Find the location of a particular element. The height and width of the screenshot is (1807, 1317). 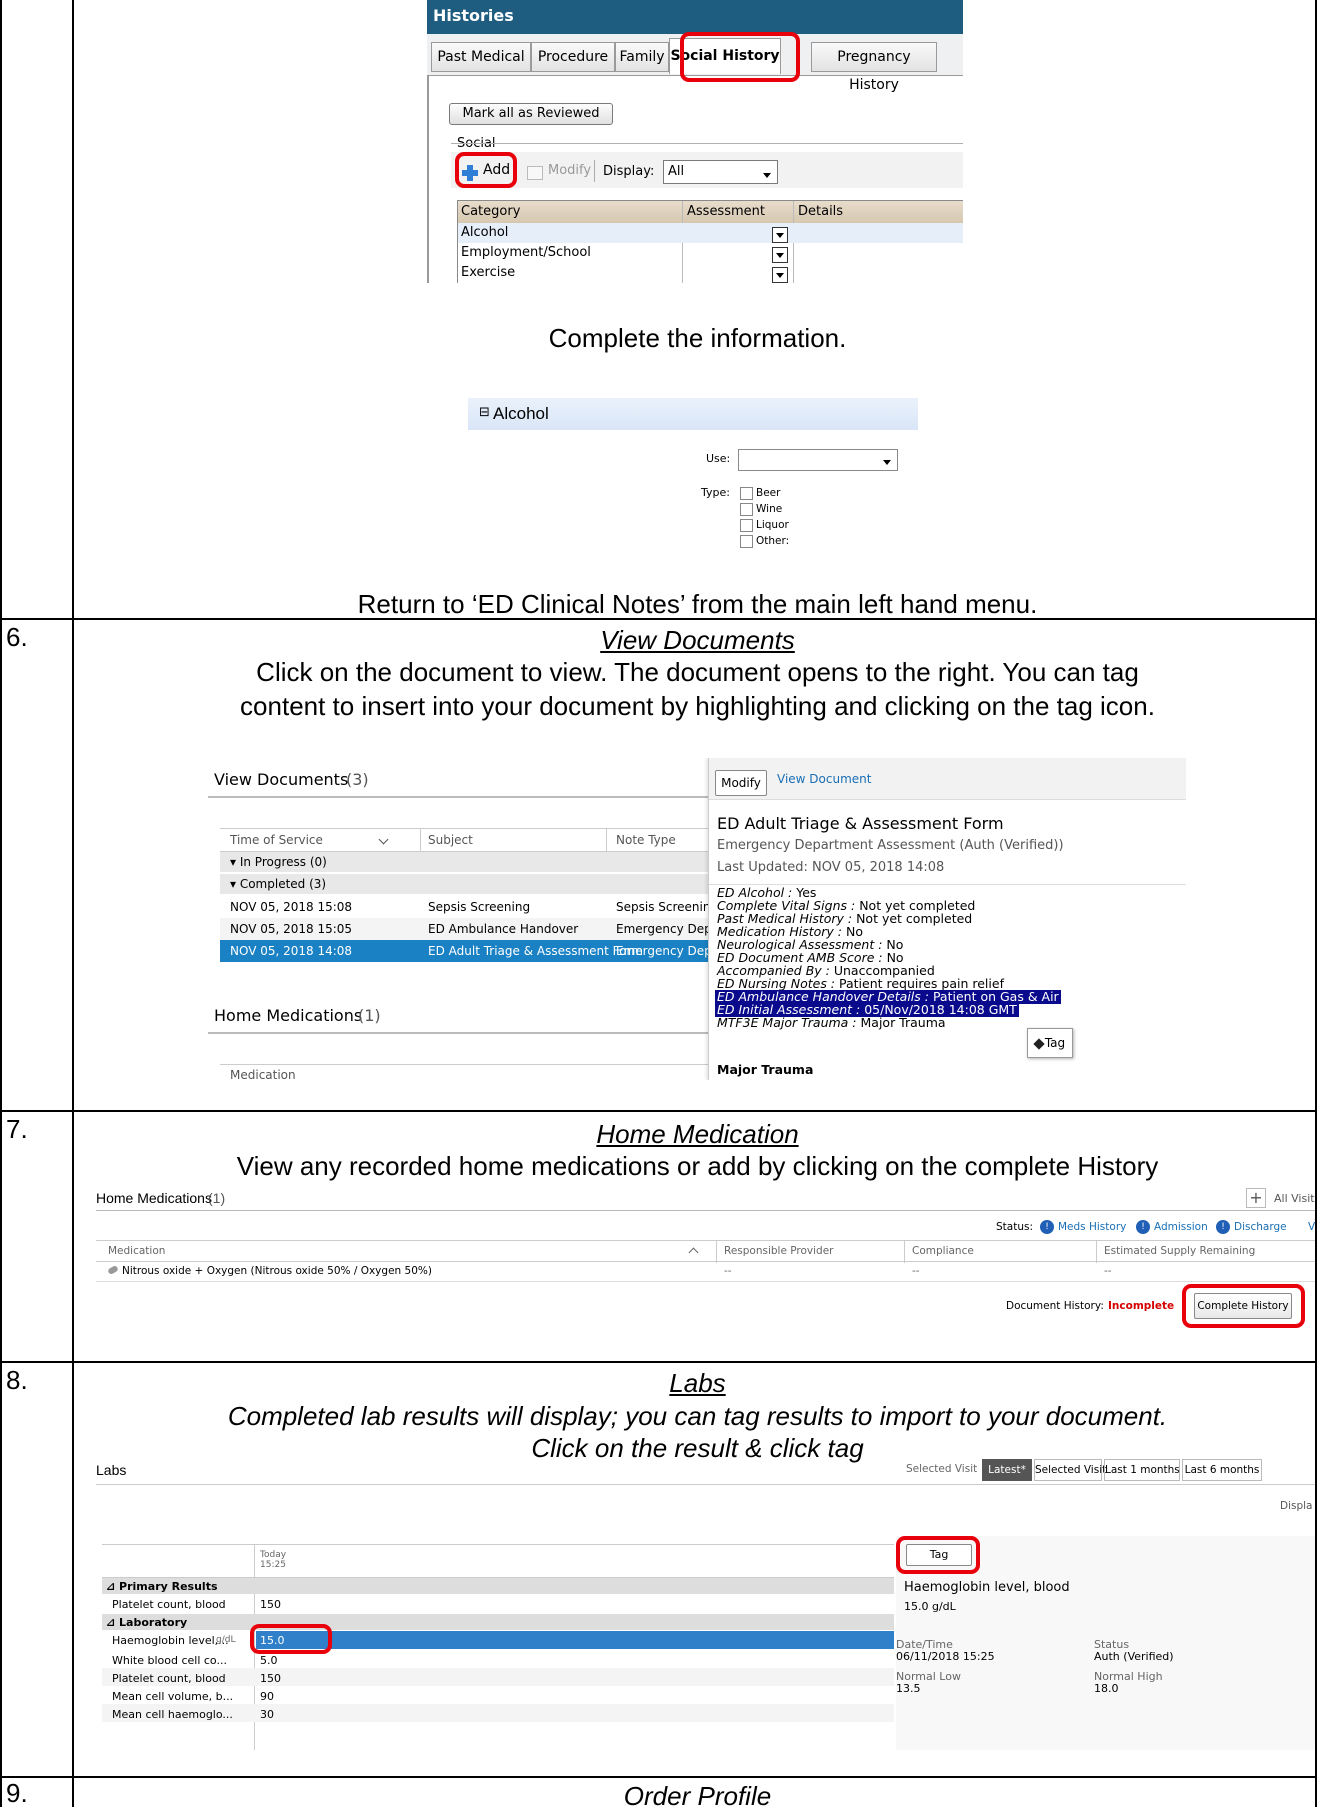

all-visits-link: All Visit is located at coordinates (1294, 1198).